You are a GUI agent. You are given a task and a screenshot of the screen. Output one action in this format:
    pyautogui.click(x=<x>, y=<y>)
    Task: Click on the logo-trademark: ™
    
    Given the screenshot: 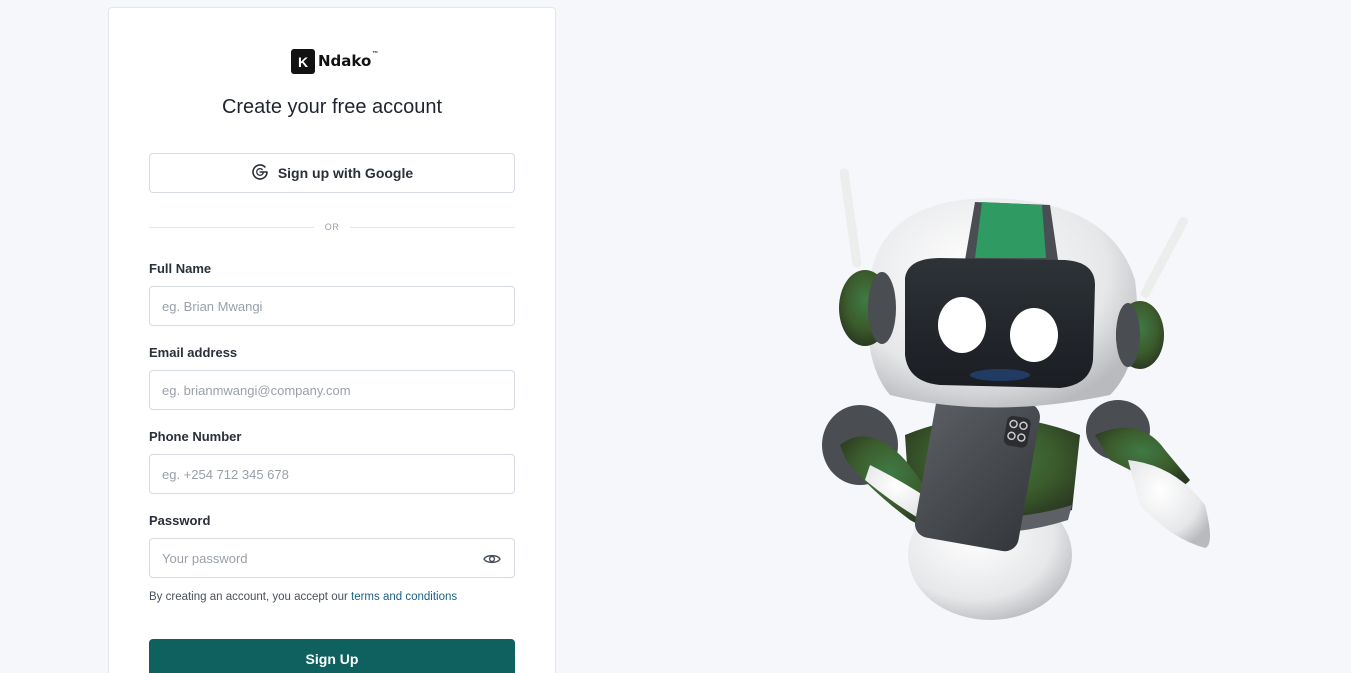 What is the action you would take?
    pyautogui.click(x=375, y=54)
    